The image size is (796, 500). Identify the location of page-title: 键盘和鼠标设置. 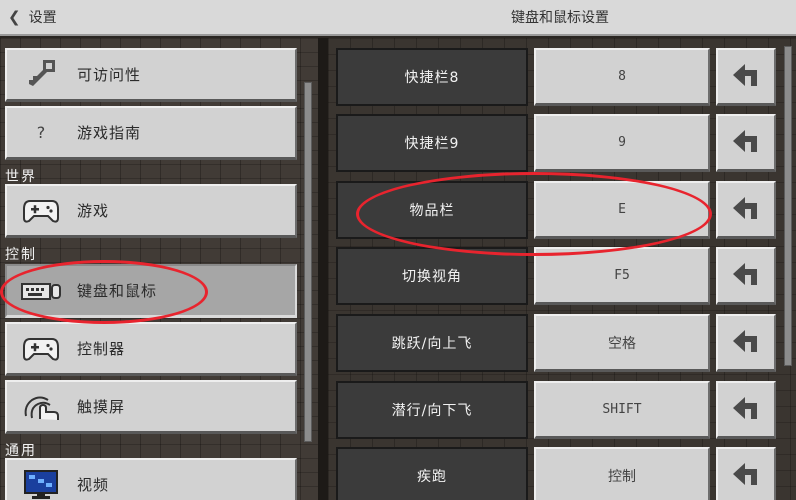
(560, 18).